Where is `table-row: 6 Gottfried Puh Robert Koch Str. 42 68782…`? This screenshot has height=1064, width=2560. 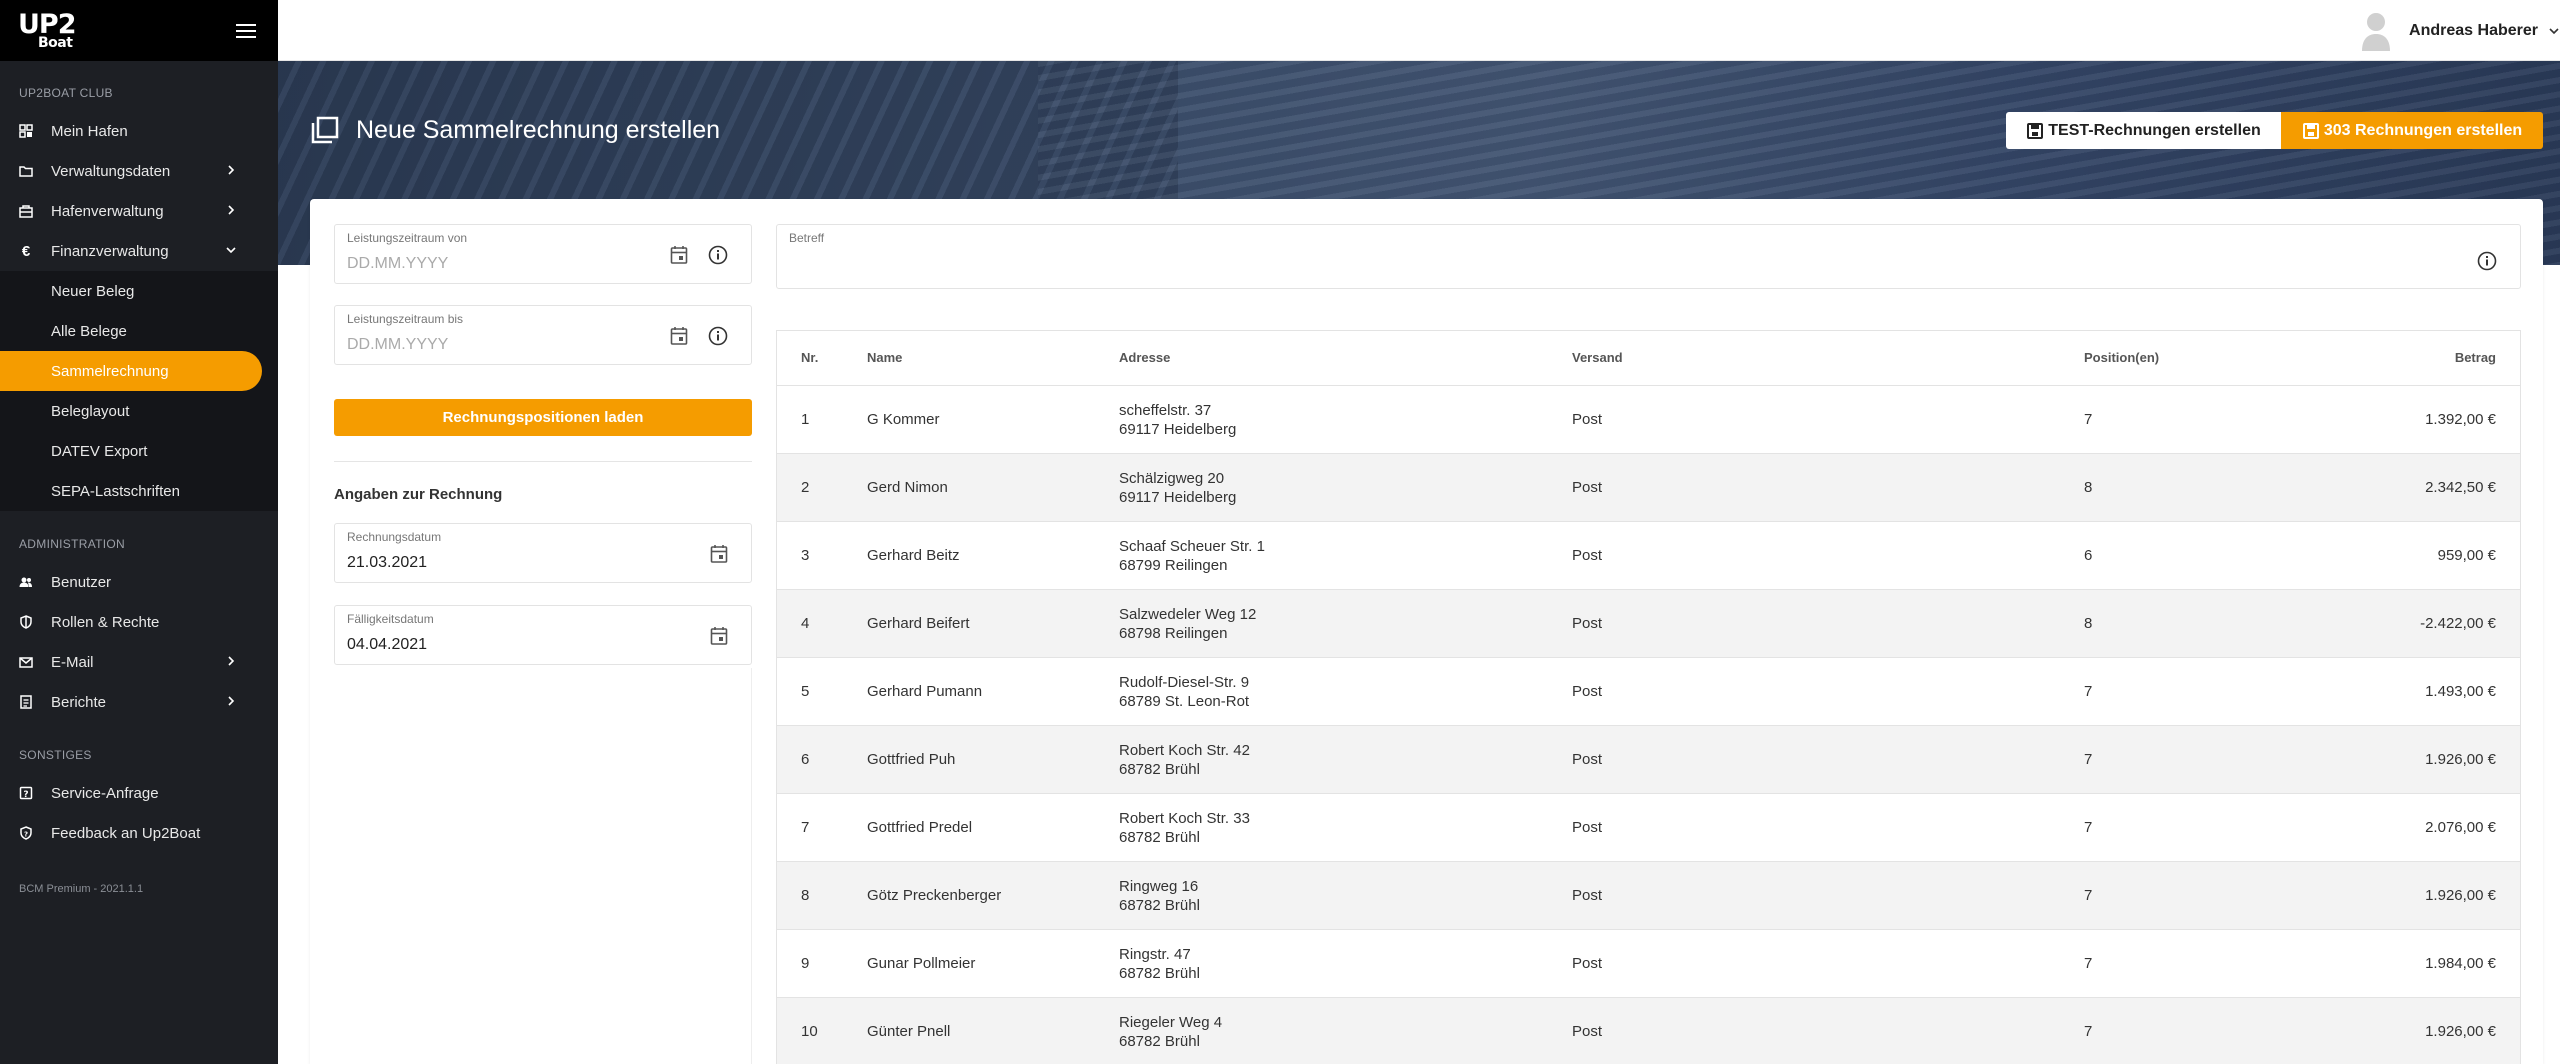 table-row: 6 Gottfried Puh Robert Koch Str. 42 68782… is located at coordinates (1648, 760).